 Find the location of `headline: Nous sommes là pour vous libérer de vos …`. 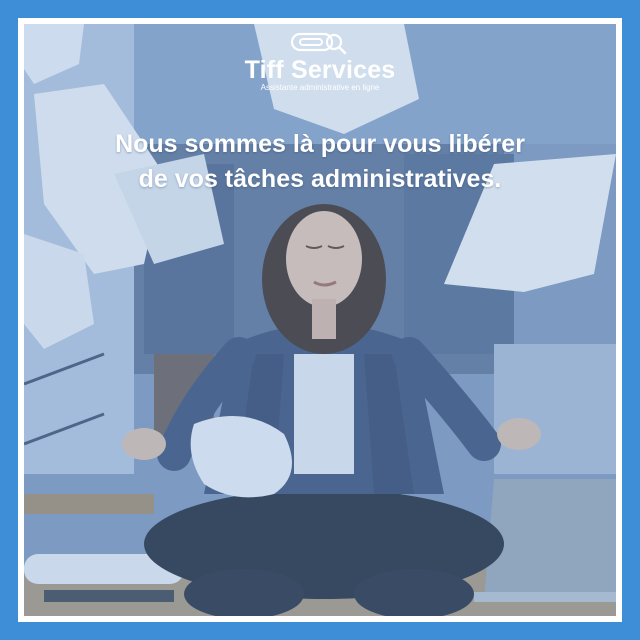

headline: Nous sommes là pour vous libérer de vos … is located at coordinates (320, 162).